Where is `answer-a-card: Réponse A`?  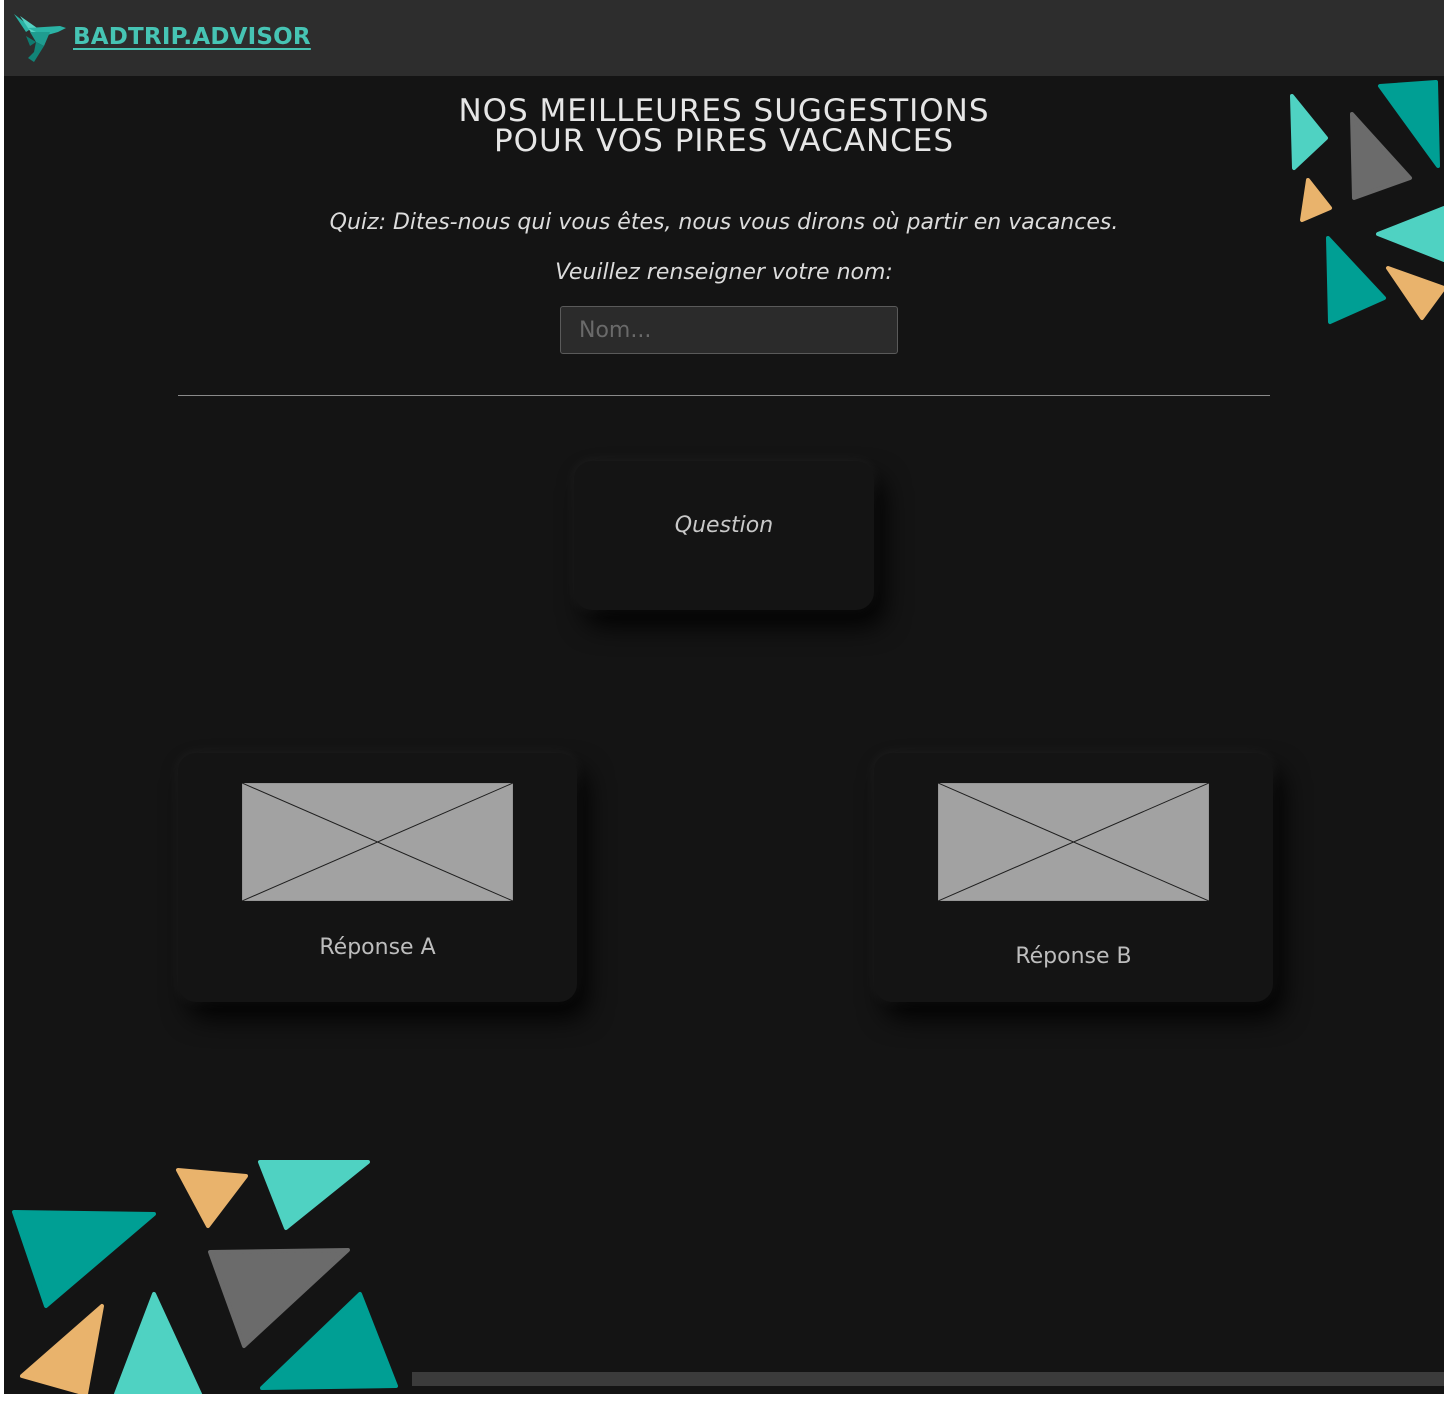
answer-a-card: Réponse A is located at coordinates (377, 877).